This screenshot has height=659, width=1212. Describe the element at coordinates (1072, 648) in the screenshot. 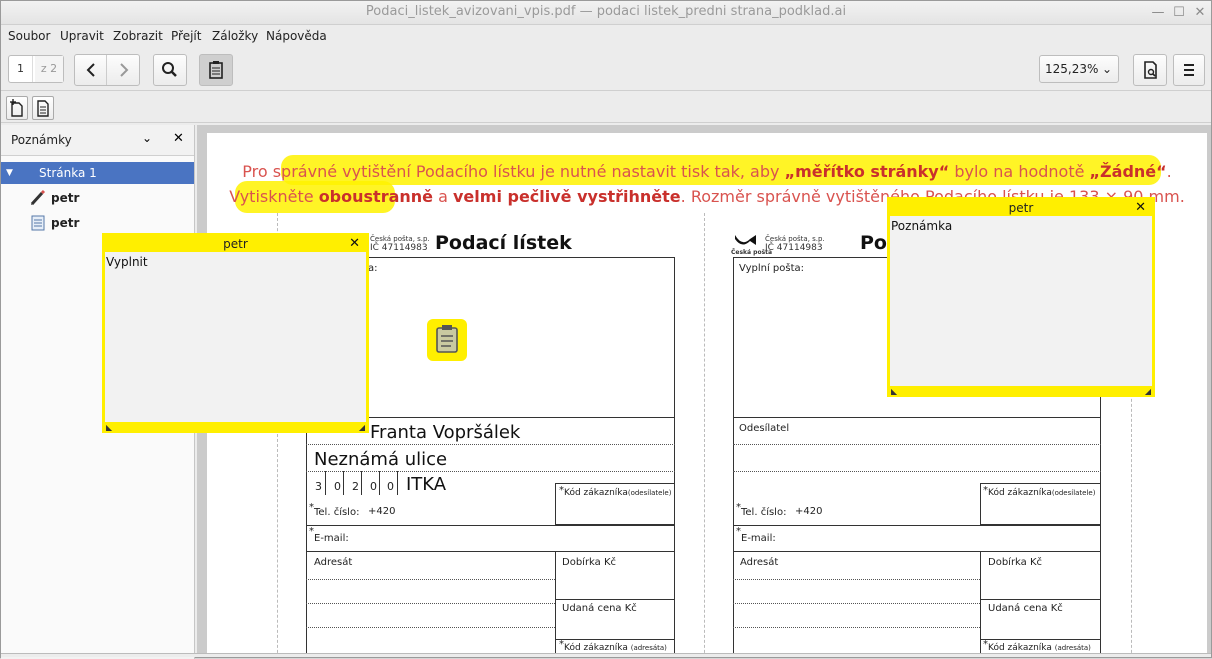

I see `recipient-code-note: (adresáta)` at that location.